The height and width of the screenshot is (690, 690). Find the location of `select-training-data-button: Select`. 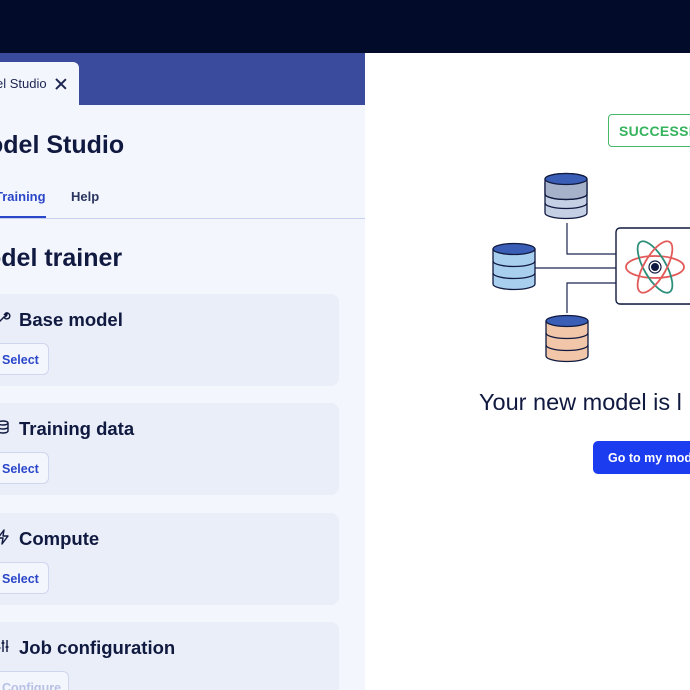

select-training-data-button: Select is located at coordinates (24, 468).